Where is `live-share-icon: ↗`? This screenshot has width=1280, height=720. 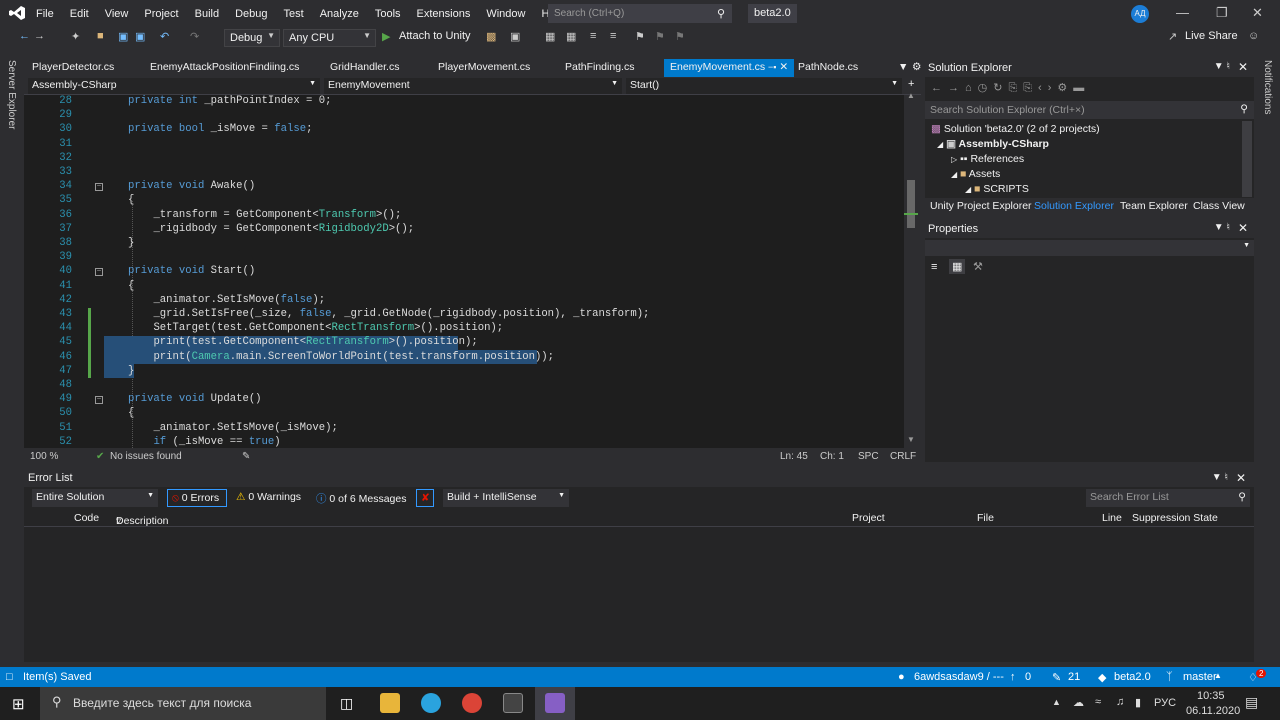 live-share-icon: ↗ is located at coordinates (1172, 36).